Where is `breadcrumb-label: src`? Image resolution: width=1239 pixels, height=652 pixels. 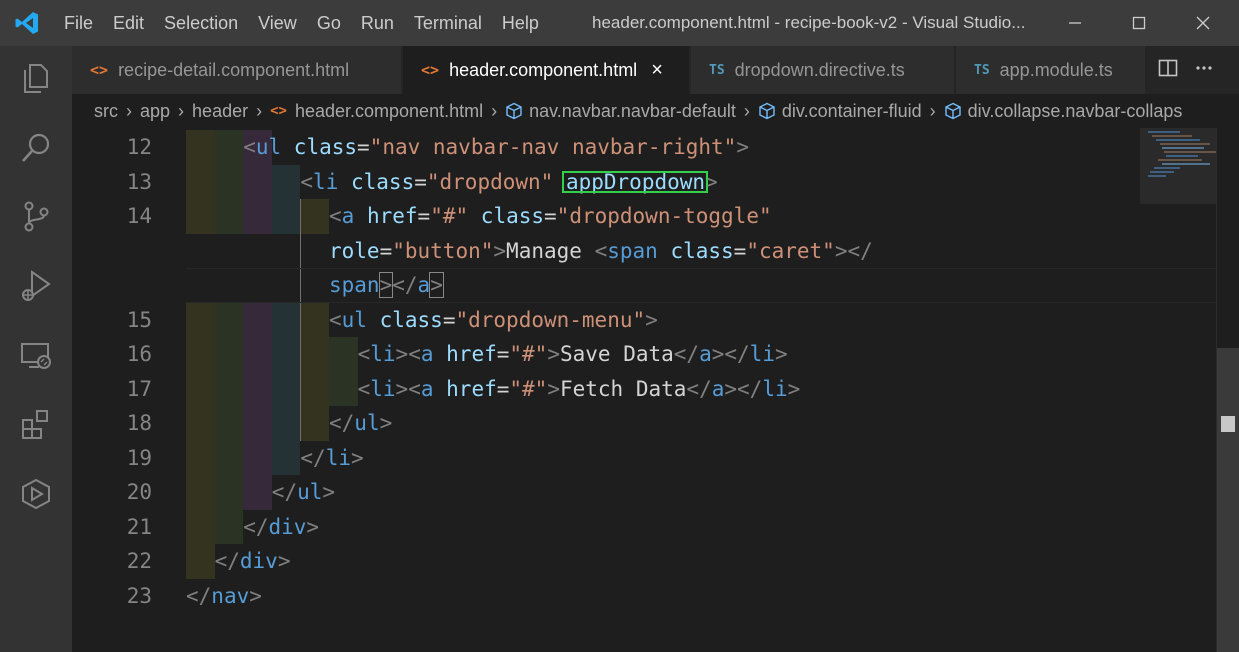 breadcrumb-label: src is located at coordinates (106, 110).